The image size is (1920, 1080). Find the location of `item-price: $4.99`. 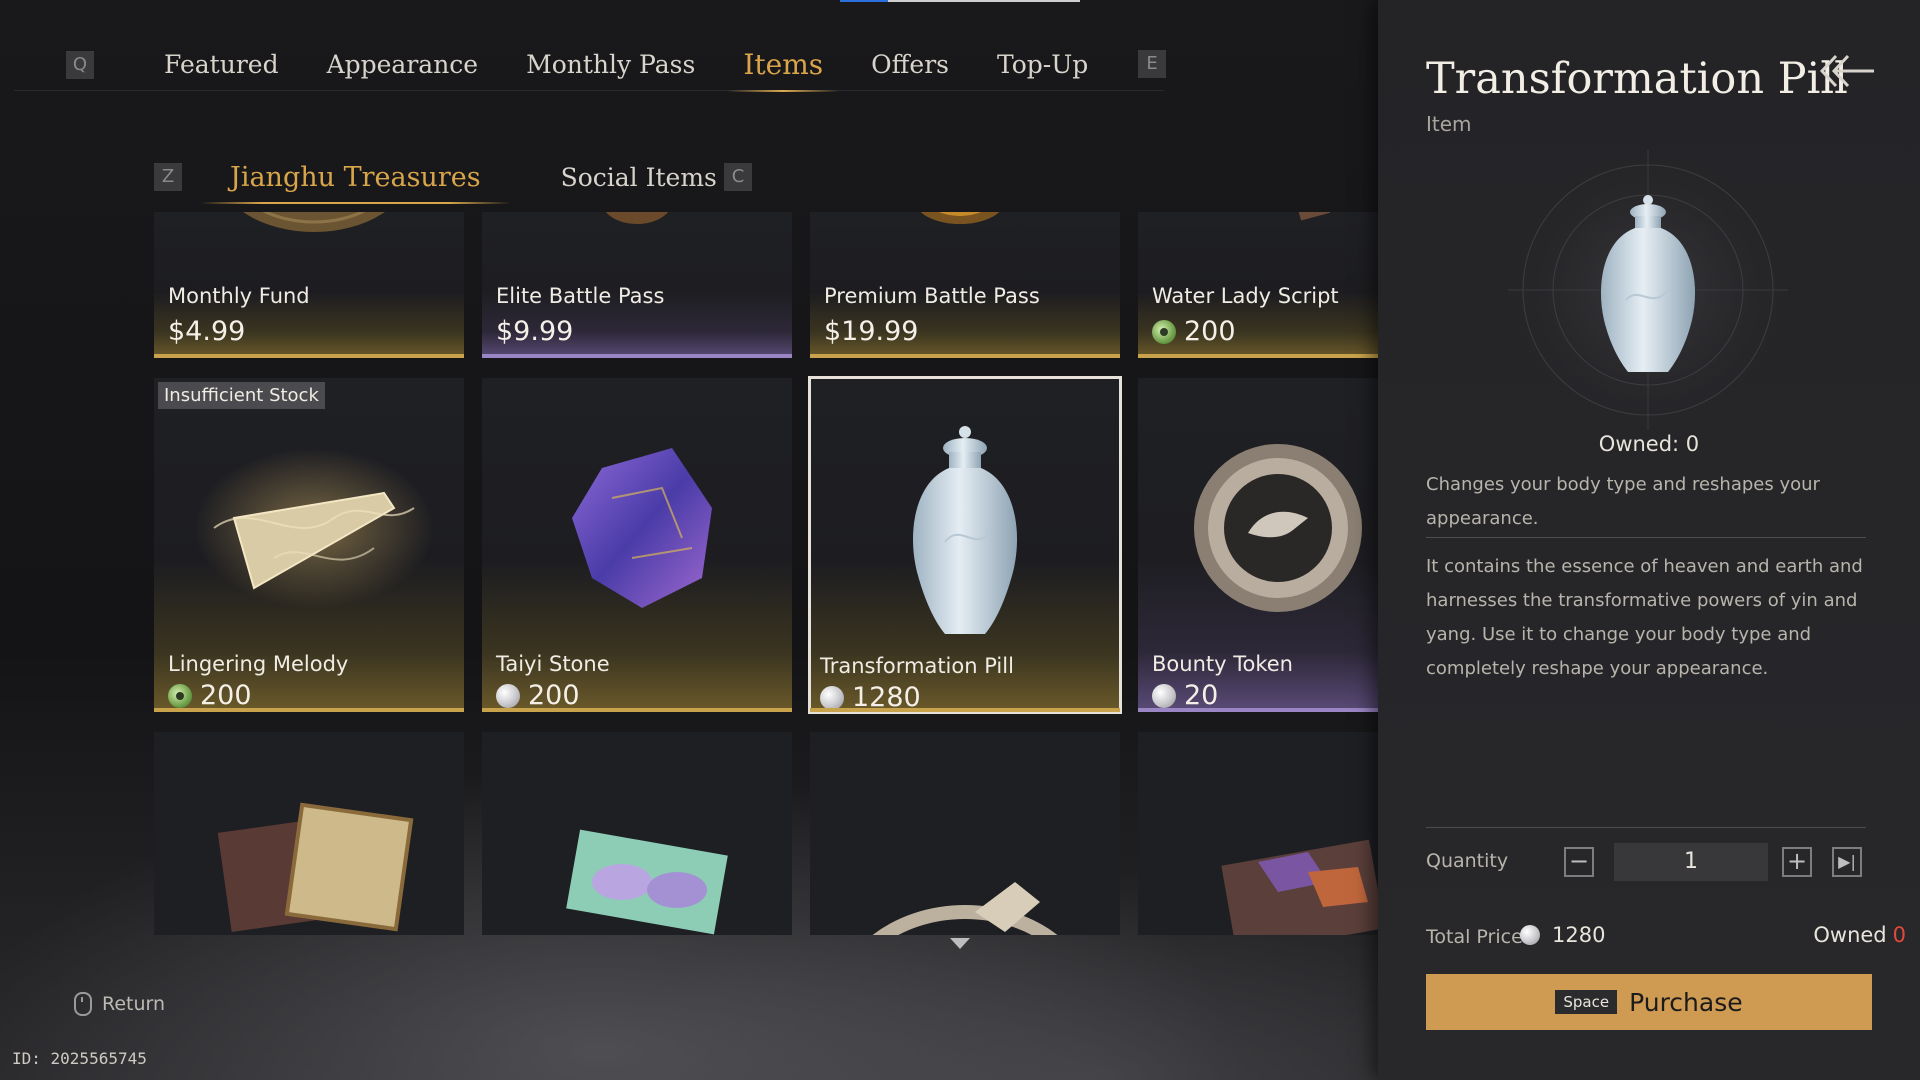

item-price: $4.99 is located at coordinates (207, 331).